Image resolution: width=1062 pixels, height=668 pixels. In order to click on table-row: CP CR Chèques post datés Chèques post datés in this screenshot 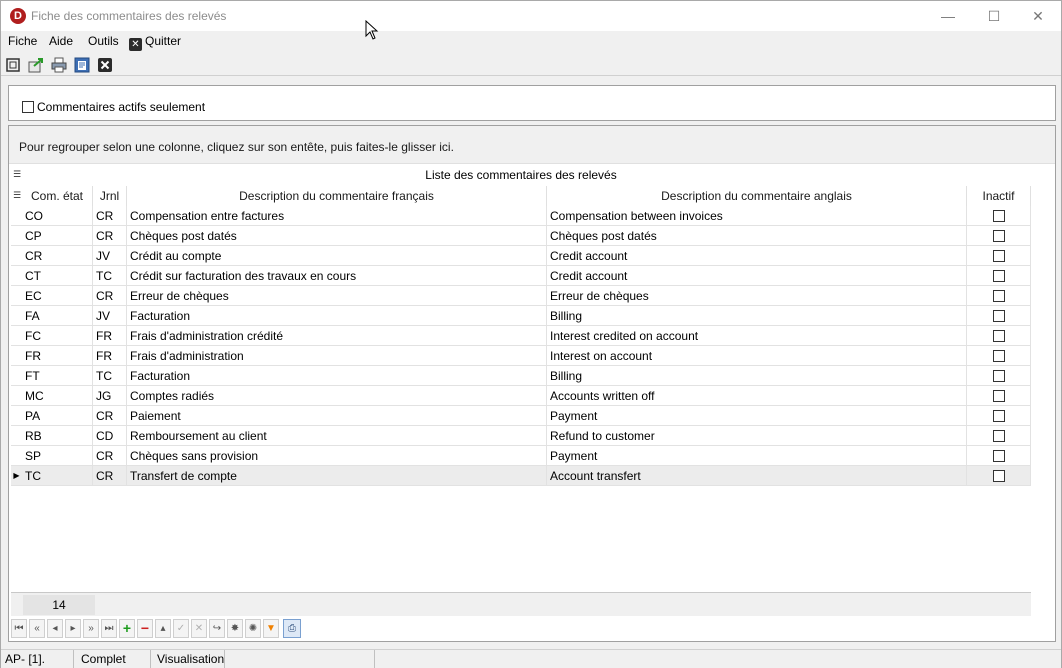, I will do `click(521, 236)`.